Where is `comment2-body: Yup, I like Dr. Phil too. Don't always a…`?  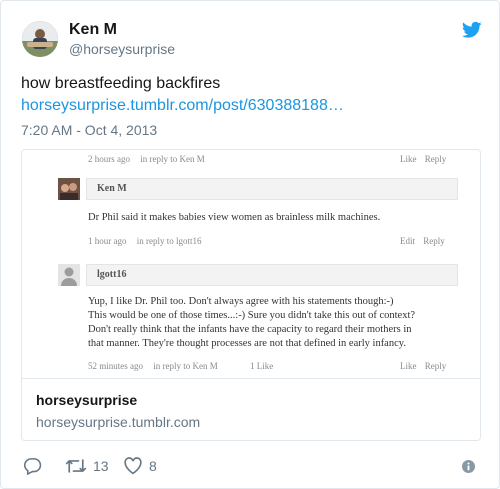 comment2-body: Yup, I like Dr. Phil too. Don't always a… is located at coordinates (251, 323).